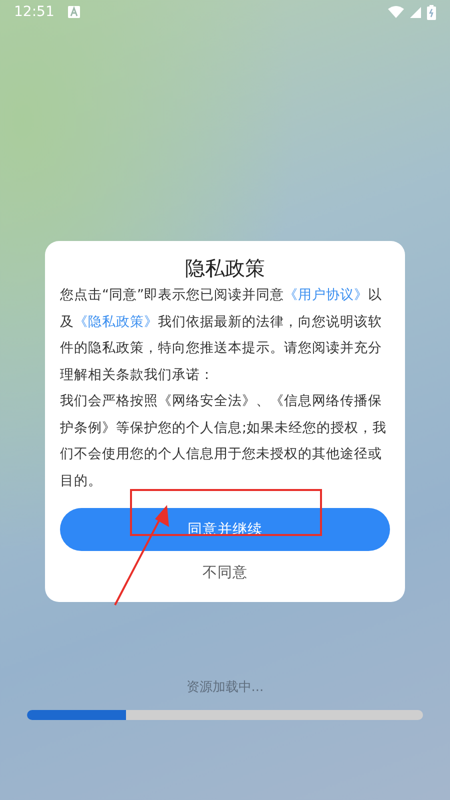 Image resolution: width=450 pixels, height=800 pixels. Describe the element at coordinates (34, 12) in the screenshot. I see `status-time: 12:51` at that location.